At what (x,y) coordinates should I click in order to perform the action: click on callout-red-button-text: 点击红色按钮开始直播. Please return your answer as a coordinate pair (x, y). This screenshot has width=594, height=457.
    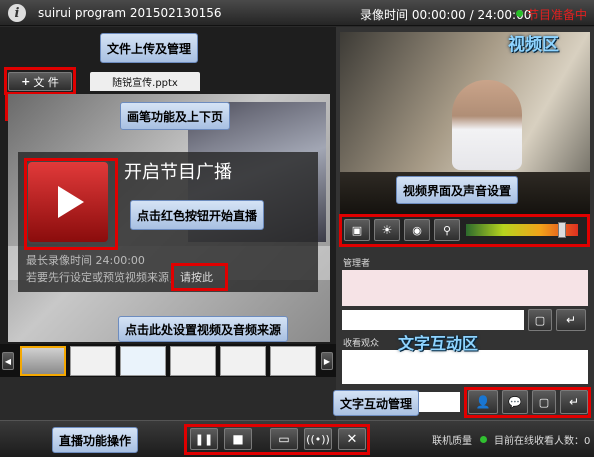
    Looking at the image, I should click on (197, 215).